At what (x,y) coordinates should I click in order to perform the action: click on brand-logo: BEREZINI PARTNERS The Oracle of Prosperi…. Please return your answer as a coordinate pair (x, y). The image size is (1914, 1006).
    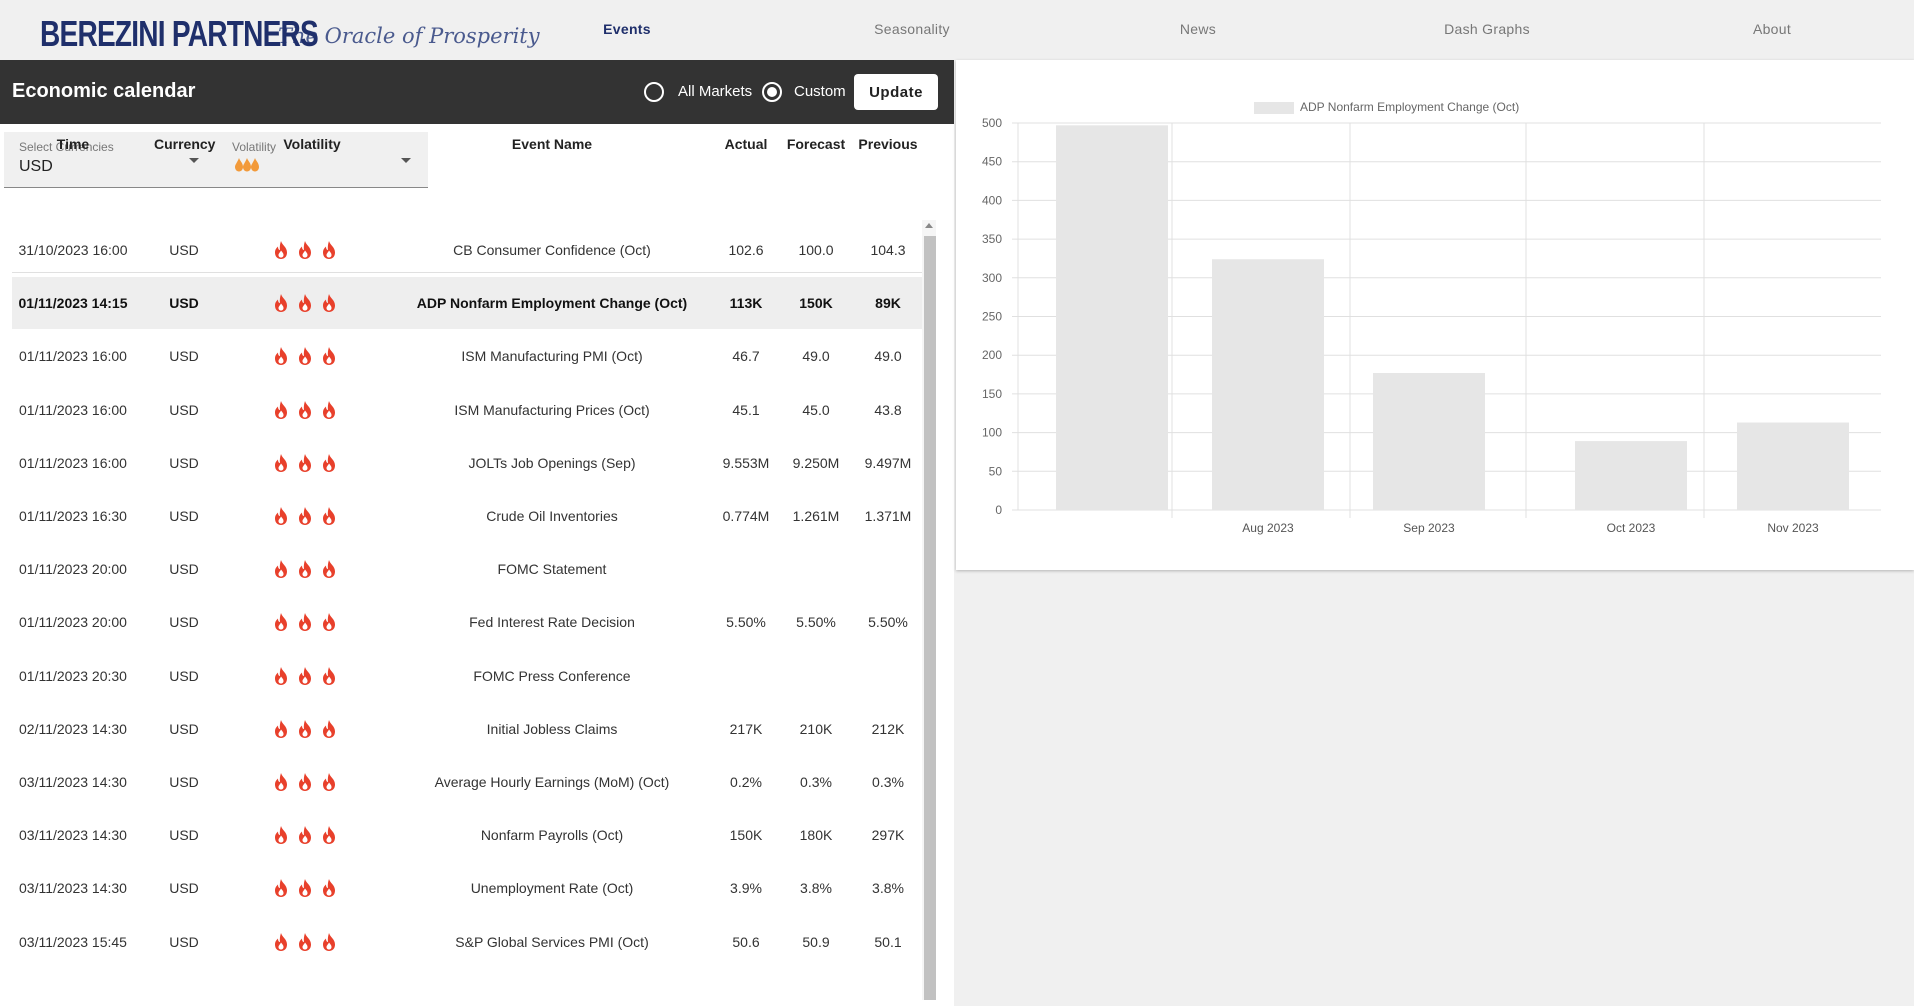
    Looking at the image, I should click on (290, 31).